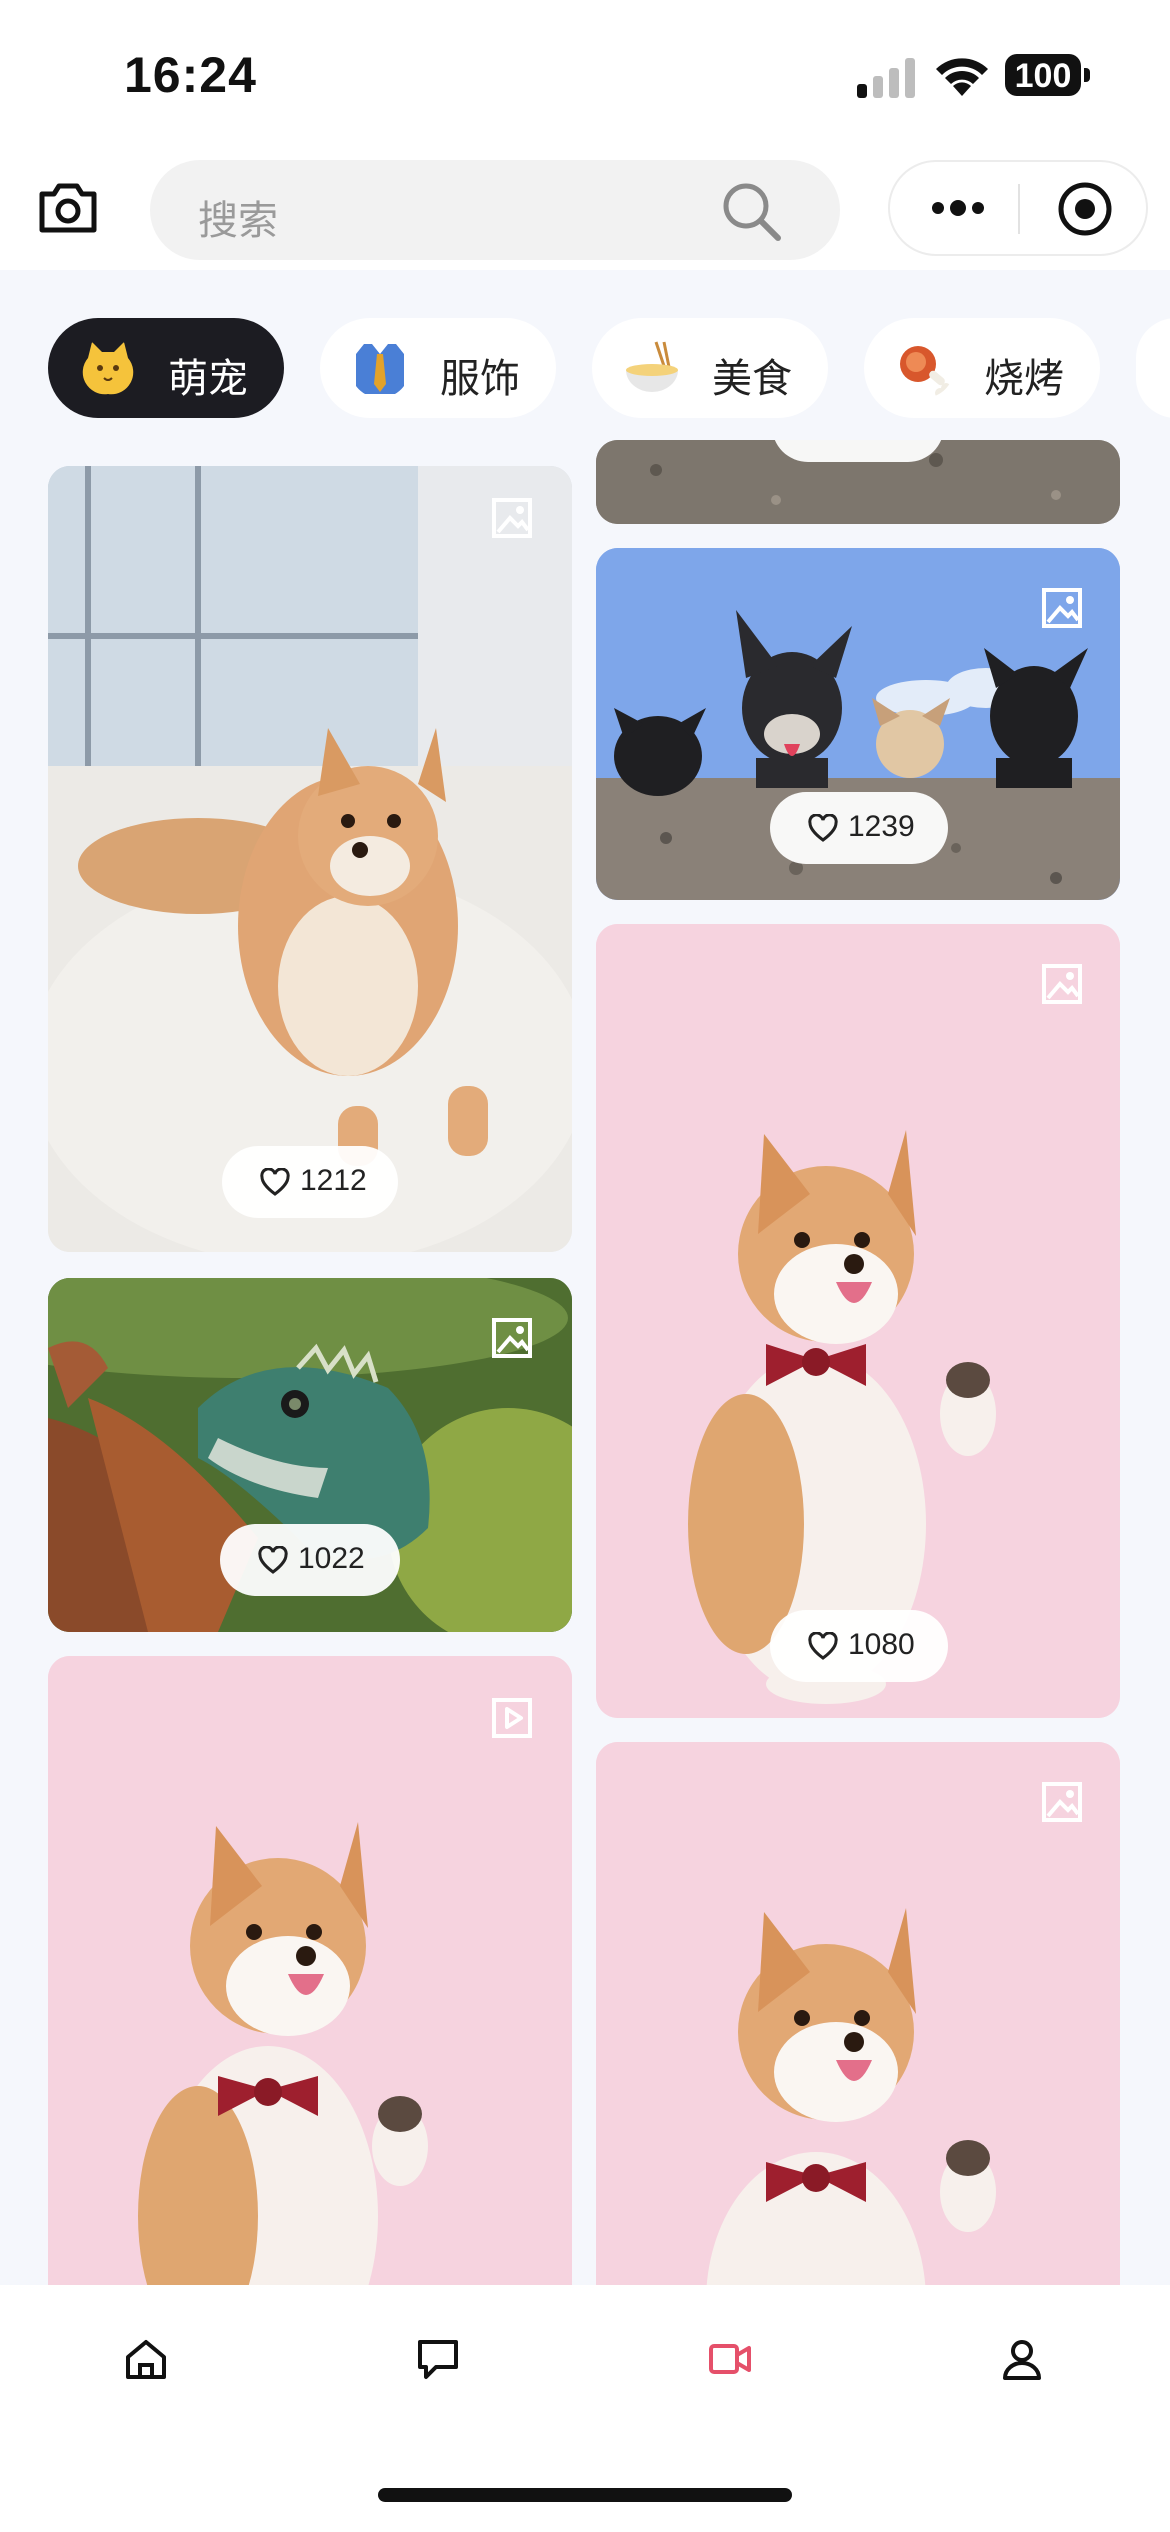  I want to click on like-badge, so click(858, 451).